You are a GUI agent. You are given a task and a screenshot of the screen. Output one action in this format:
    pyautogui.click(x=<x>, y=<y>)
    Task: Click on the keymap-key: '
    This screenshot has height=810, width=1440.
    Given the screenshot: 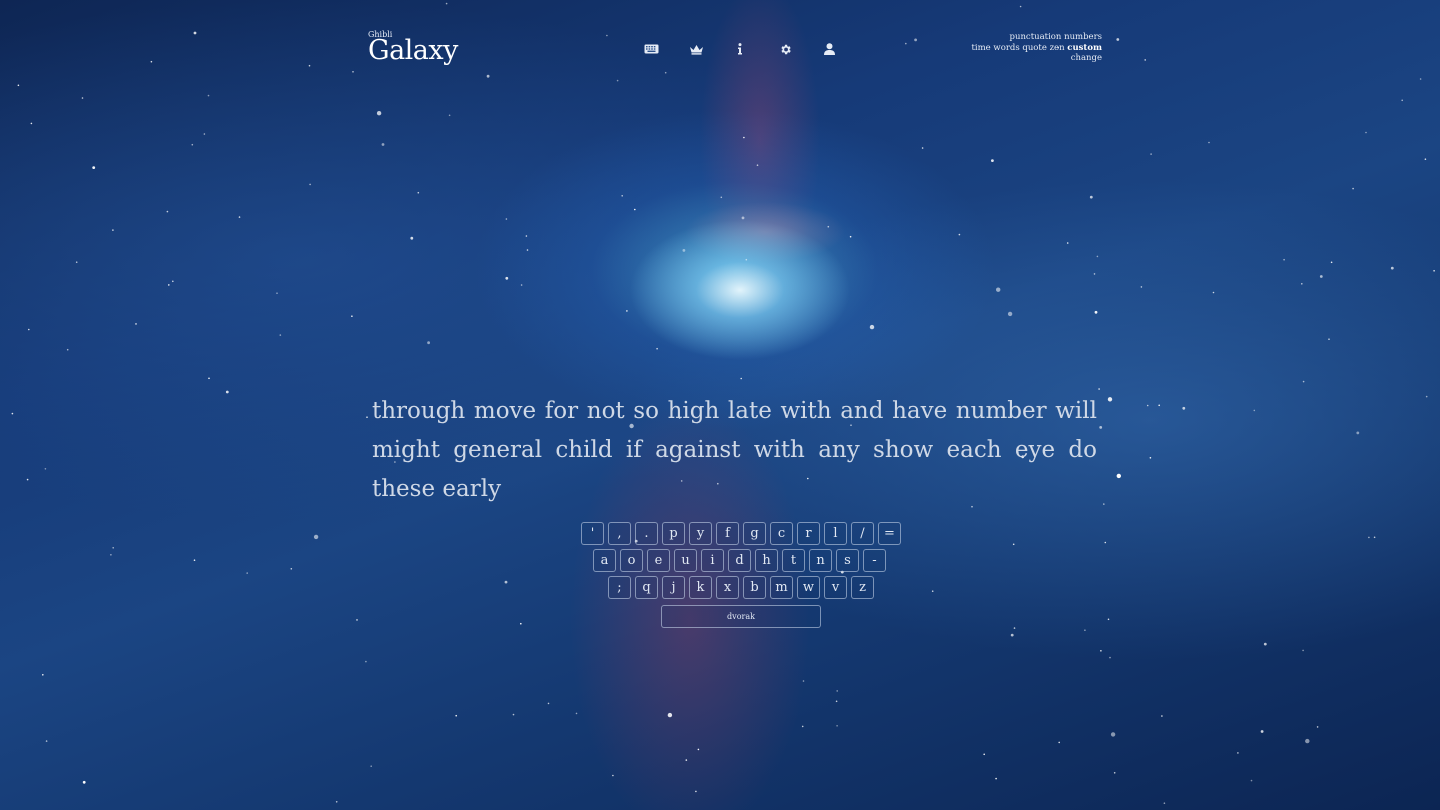 What is the action you would take?
    pyautogui.click(x=592, y=533)
    